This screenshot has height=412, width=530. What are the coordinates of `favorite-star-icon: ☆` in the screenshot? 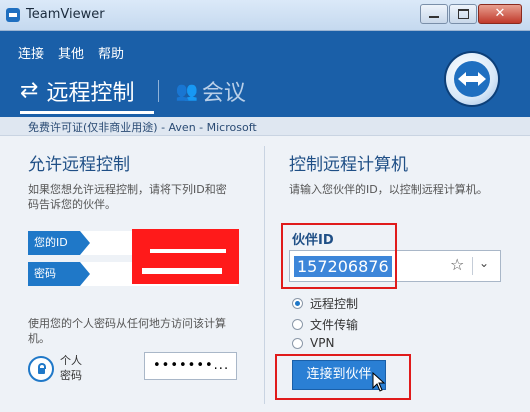 It's located at (457, 264).